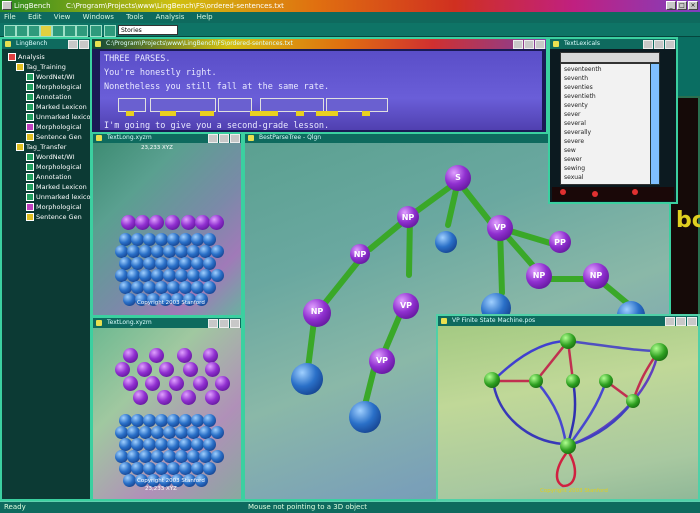 The image size is (700, 513). What do you see at coordinates (568, 446) in the screenshot?
I see `fsm-state-final` at bounding box center [568, 446].